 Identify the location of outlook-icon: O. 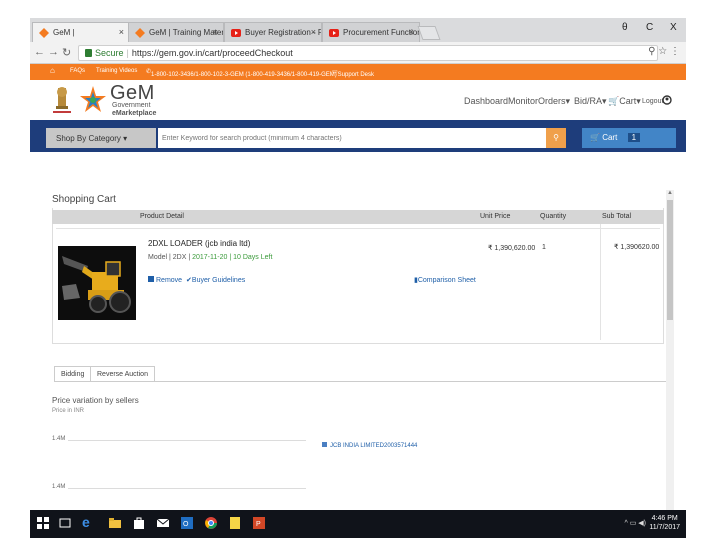
(187, 523).